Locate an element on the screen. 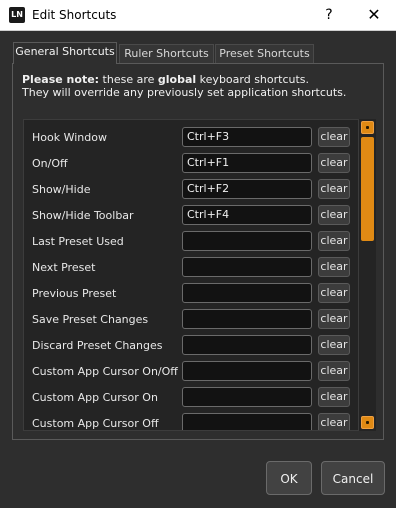 The height and width of the screenshot is (508, 396). window-title: Edit Shortcuts is located at coordinates (74, 15).